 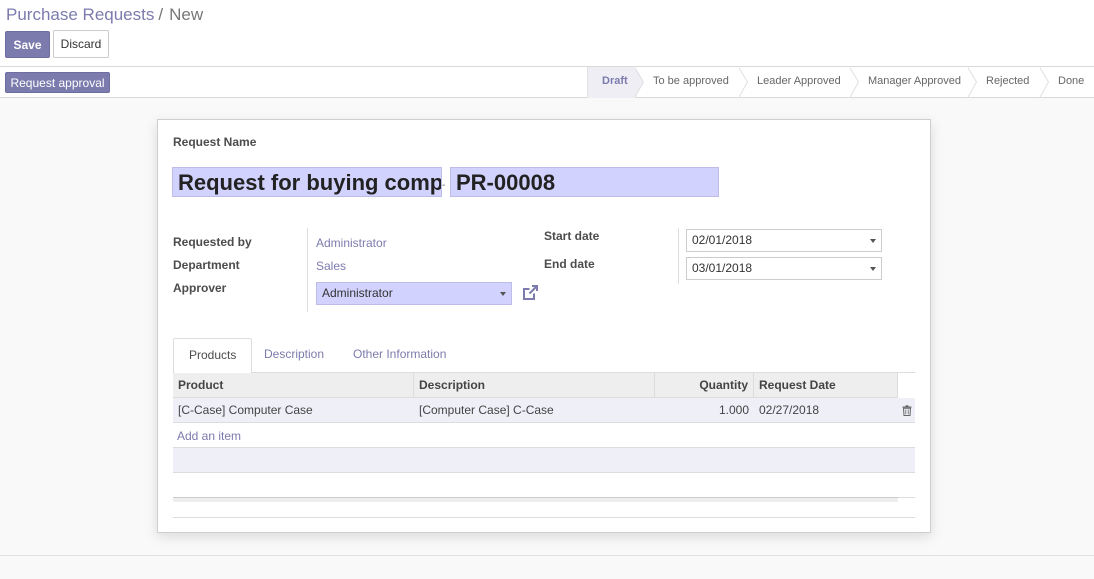 What do you see at coordinates (307, 270) in the screenshot?
I see `field-divider` at bounding box center [307, 270].